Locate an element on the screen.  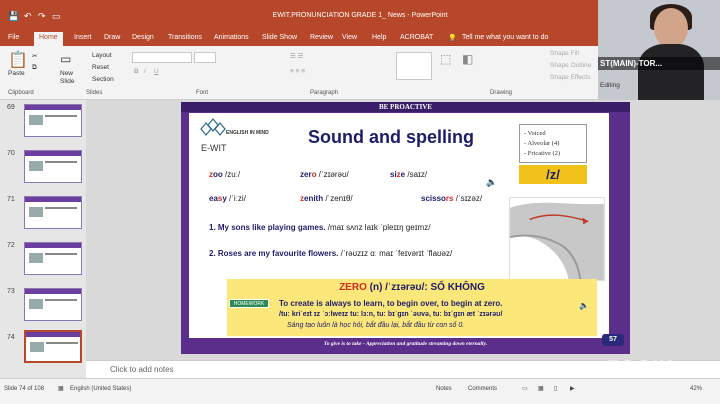
underline-icon: U is located at coordinates (156, 71).